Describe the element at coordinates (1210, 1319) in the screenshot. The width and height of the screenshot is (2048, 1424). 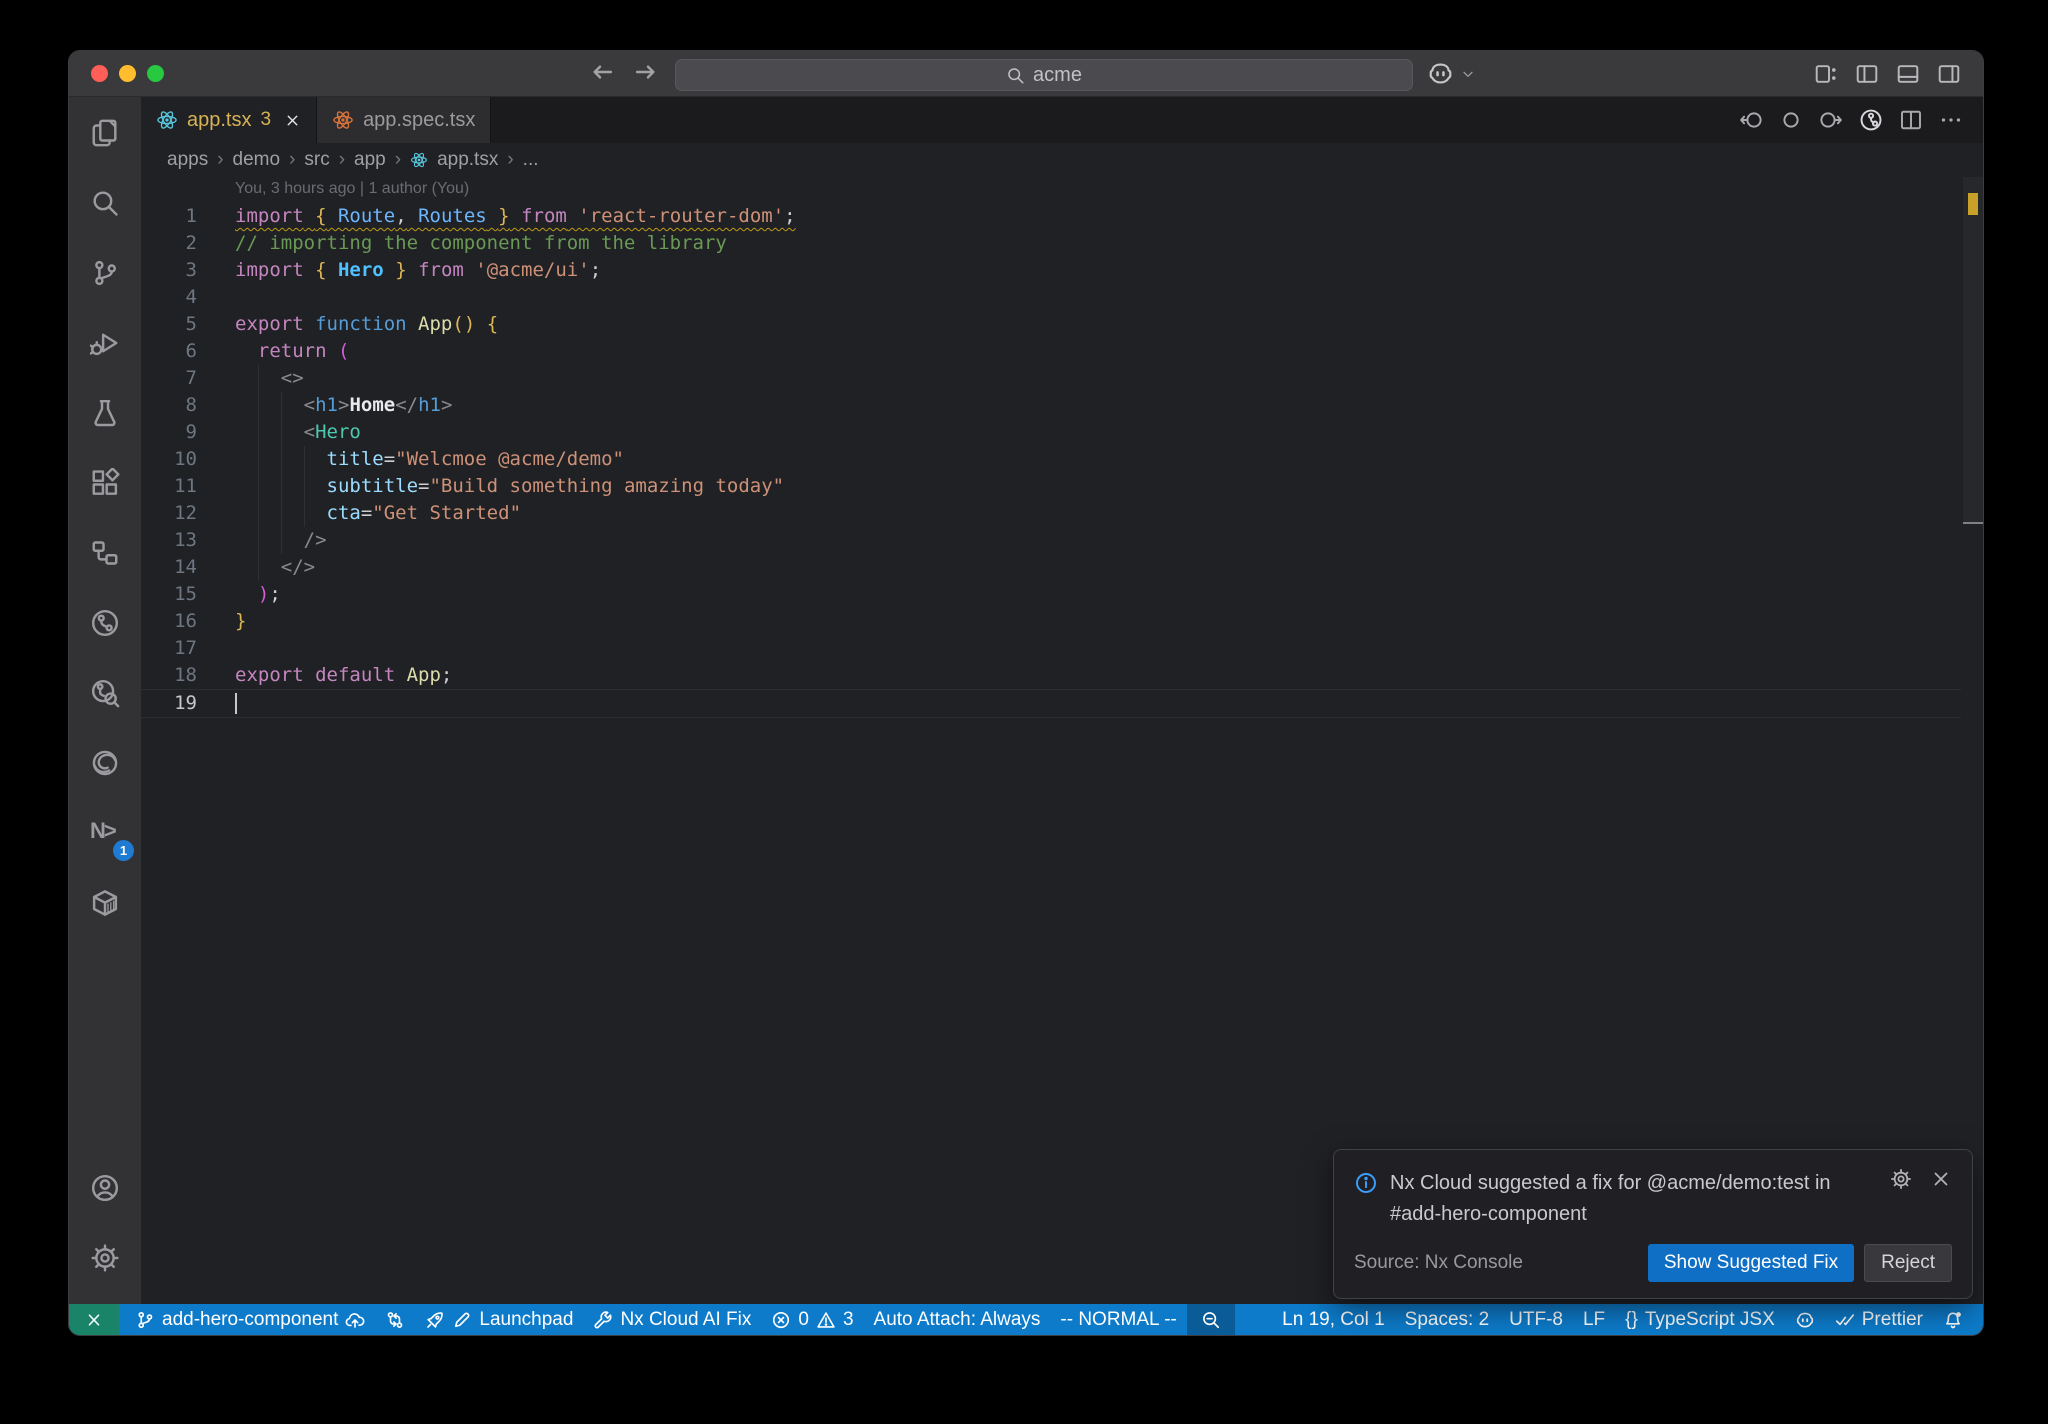
I see `status-zoom-indicator` at that location.